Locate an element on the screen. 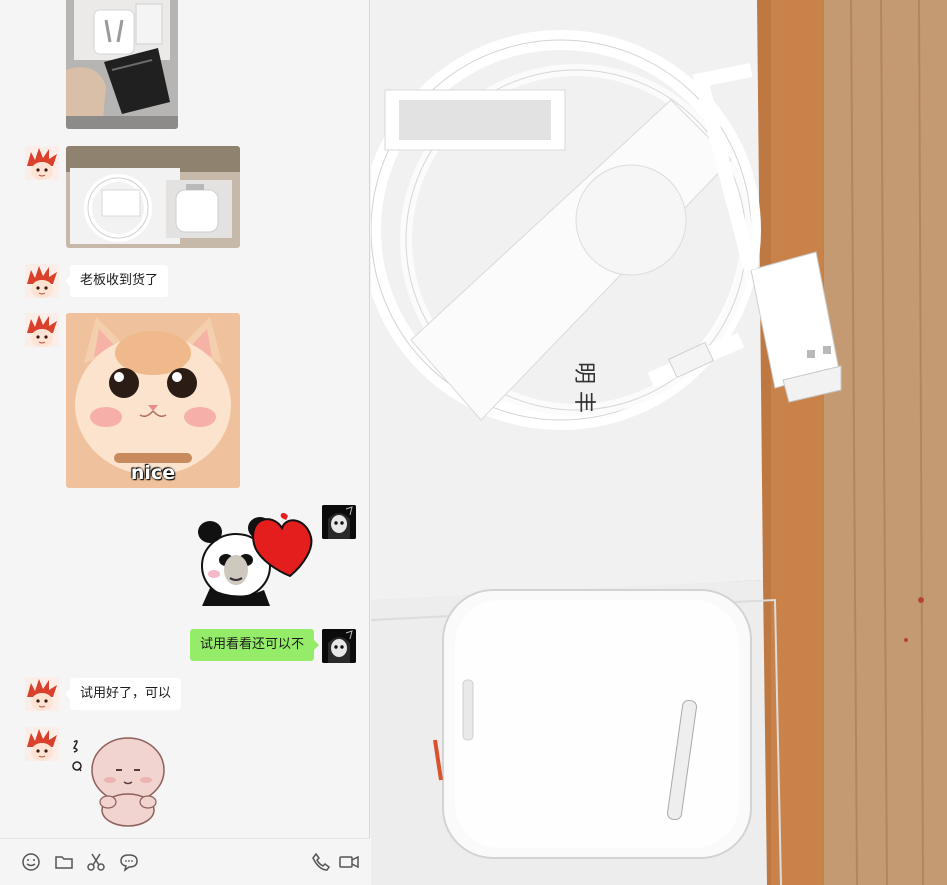 This screenshot has height=885, width=947. video-call-button is located at coordinates (349, 862).